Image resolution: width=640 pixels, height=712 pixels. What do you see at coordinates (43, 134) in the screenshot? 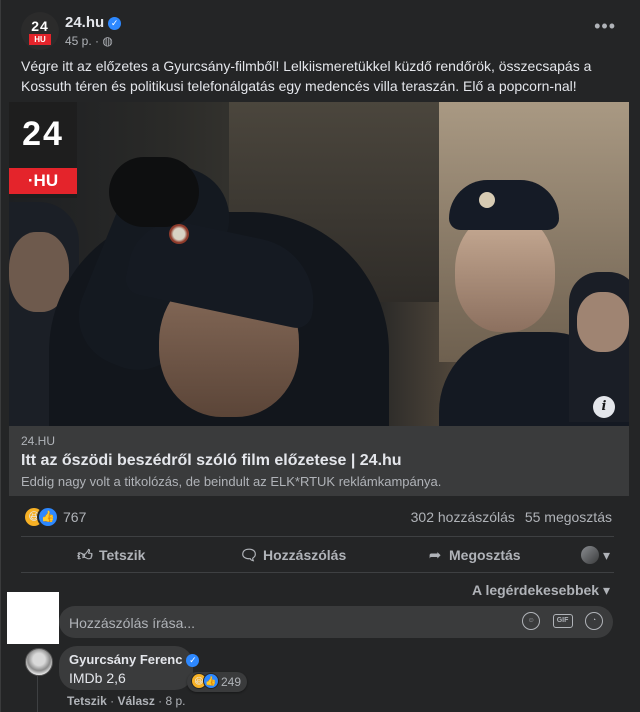
I see `brand-logo-number: 24` at bounding box center [43, 134].